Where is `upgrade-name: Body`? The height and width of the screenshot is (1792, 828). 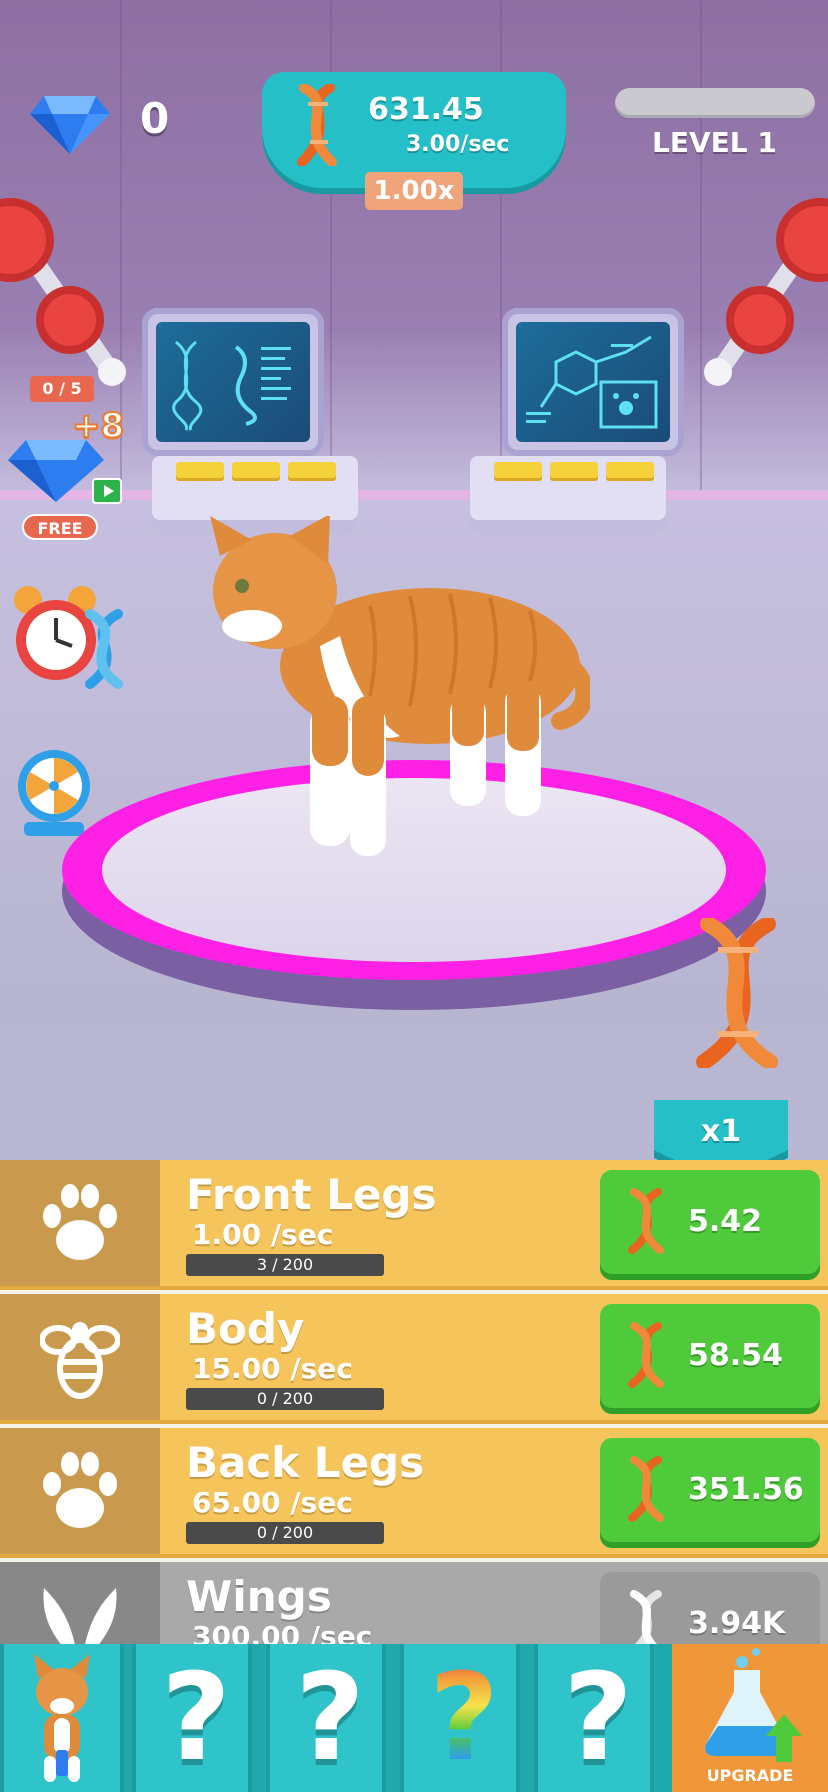 upgrade-name: Body is located at coordinates (245, 1328).